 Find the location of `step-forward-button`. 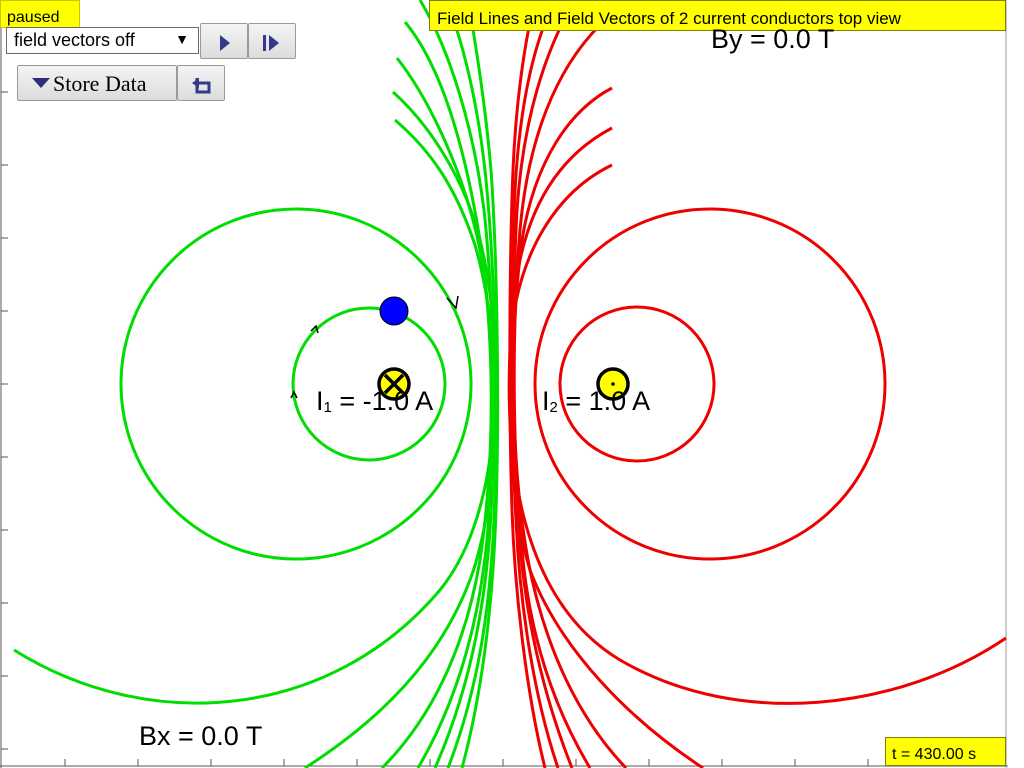

step-forward-button is located at coordinates (272, 41).